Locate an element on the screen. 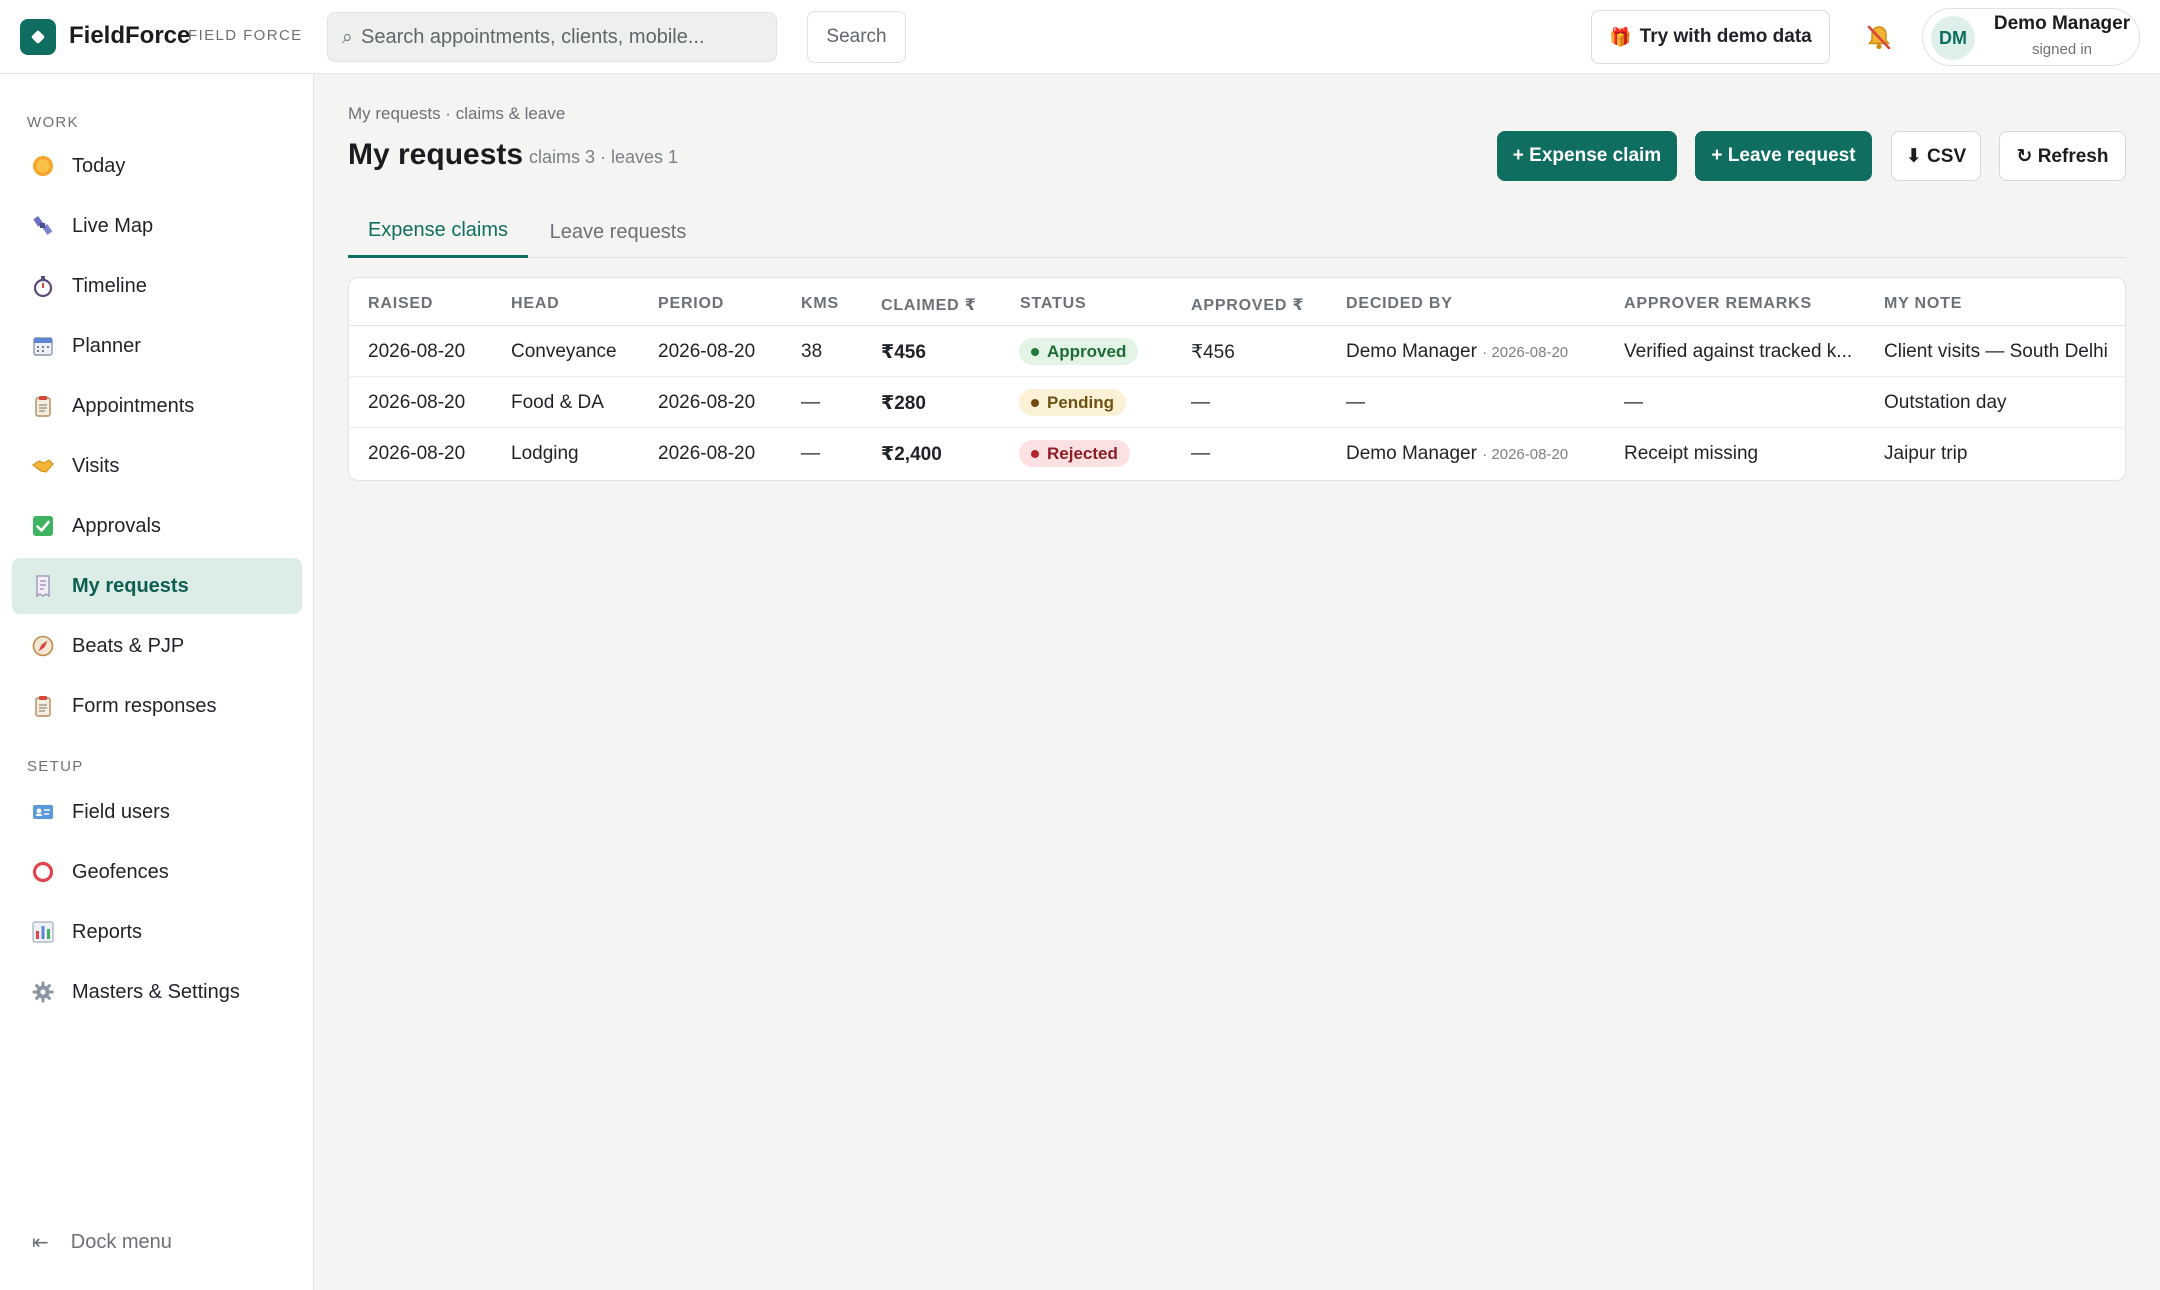 The image size is (2160, 1290). column-header-status: STATUS is located at coordinates (1053, 304).